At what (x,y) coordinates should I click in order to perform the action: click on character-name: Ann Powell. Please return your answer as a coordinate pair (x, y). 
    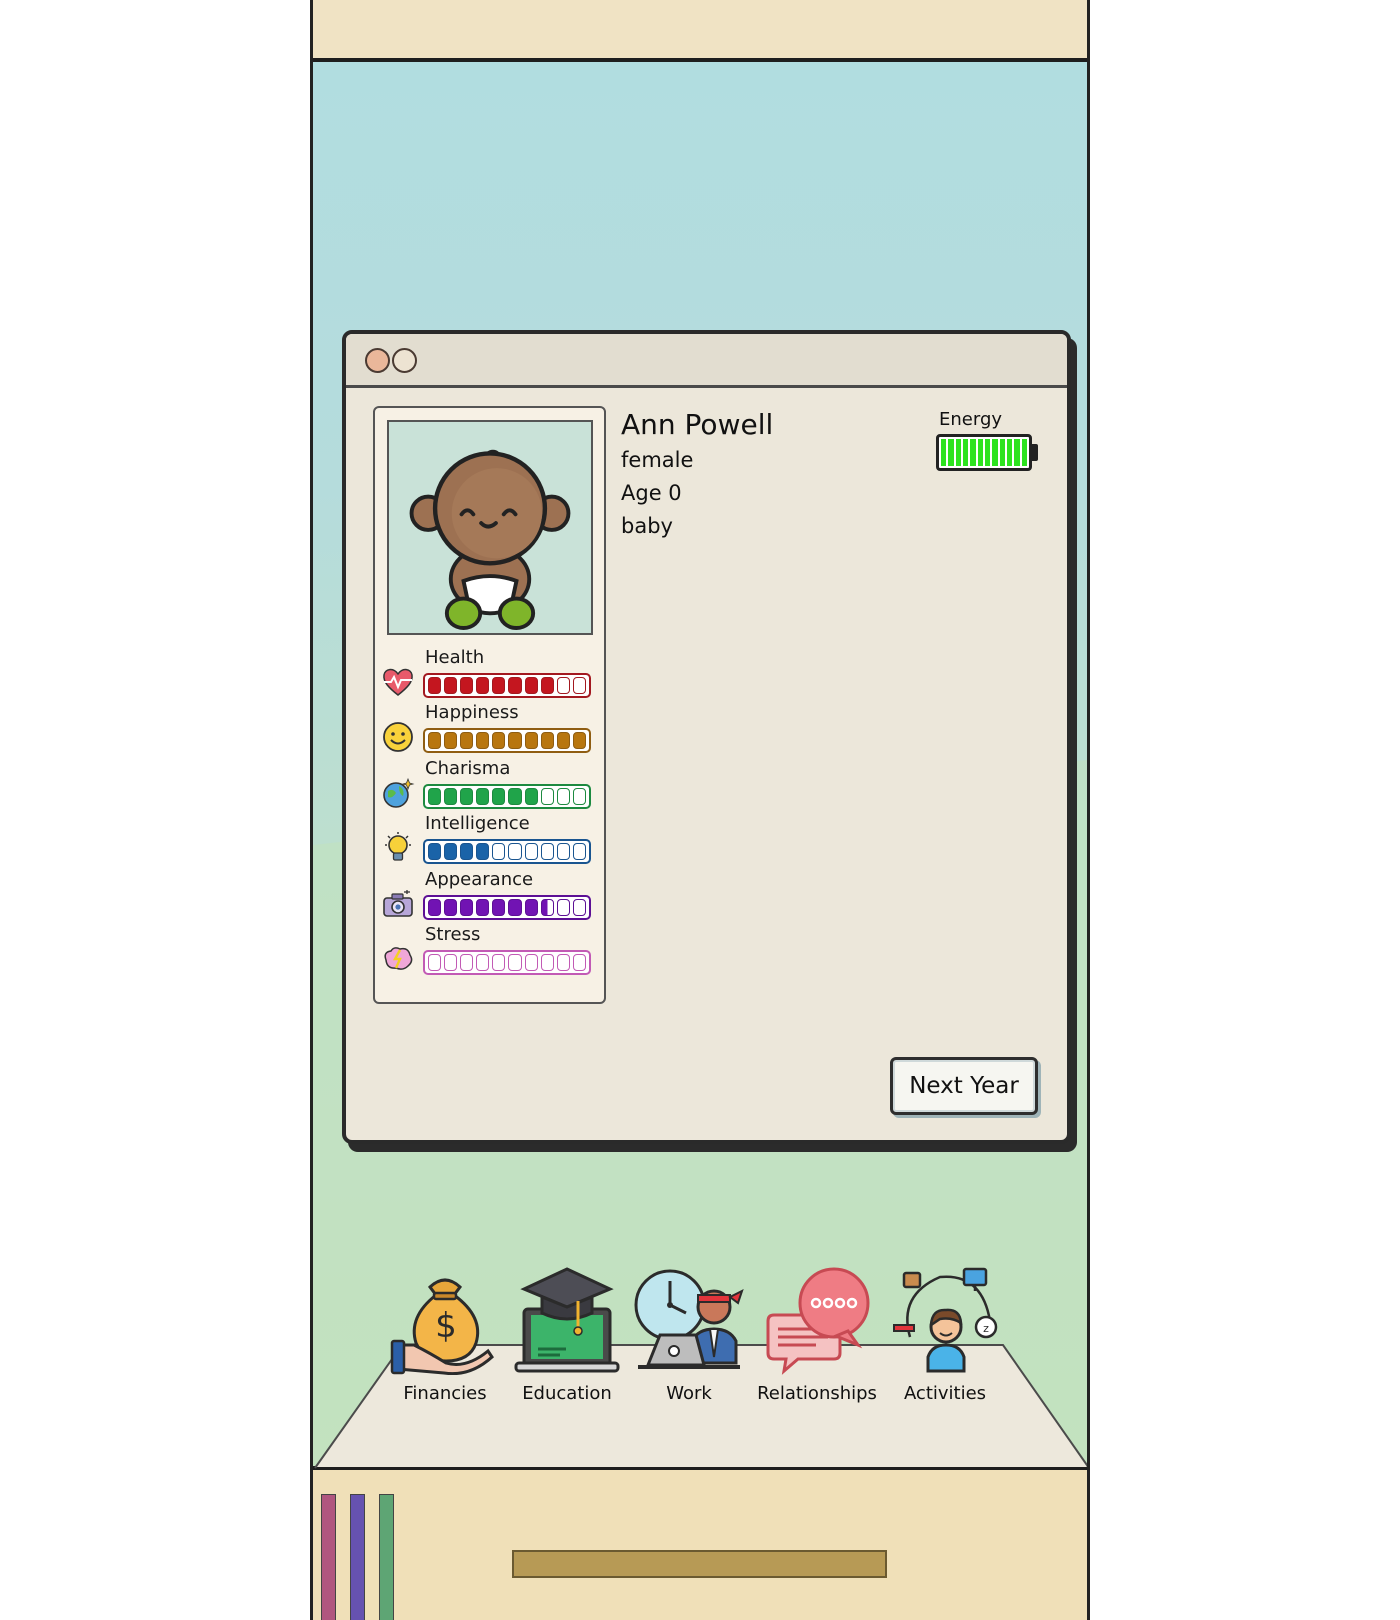
    Looking at the image, I should click on (697, 424).